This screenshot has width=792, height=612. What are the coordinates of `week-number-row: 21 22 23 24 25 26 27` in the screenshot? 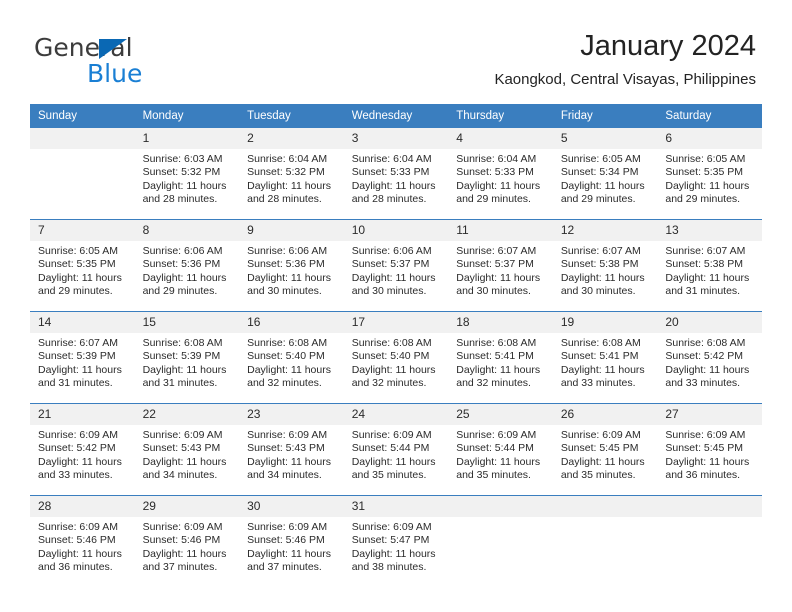 It's located at (396, 414).